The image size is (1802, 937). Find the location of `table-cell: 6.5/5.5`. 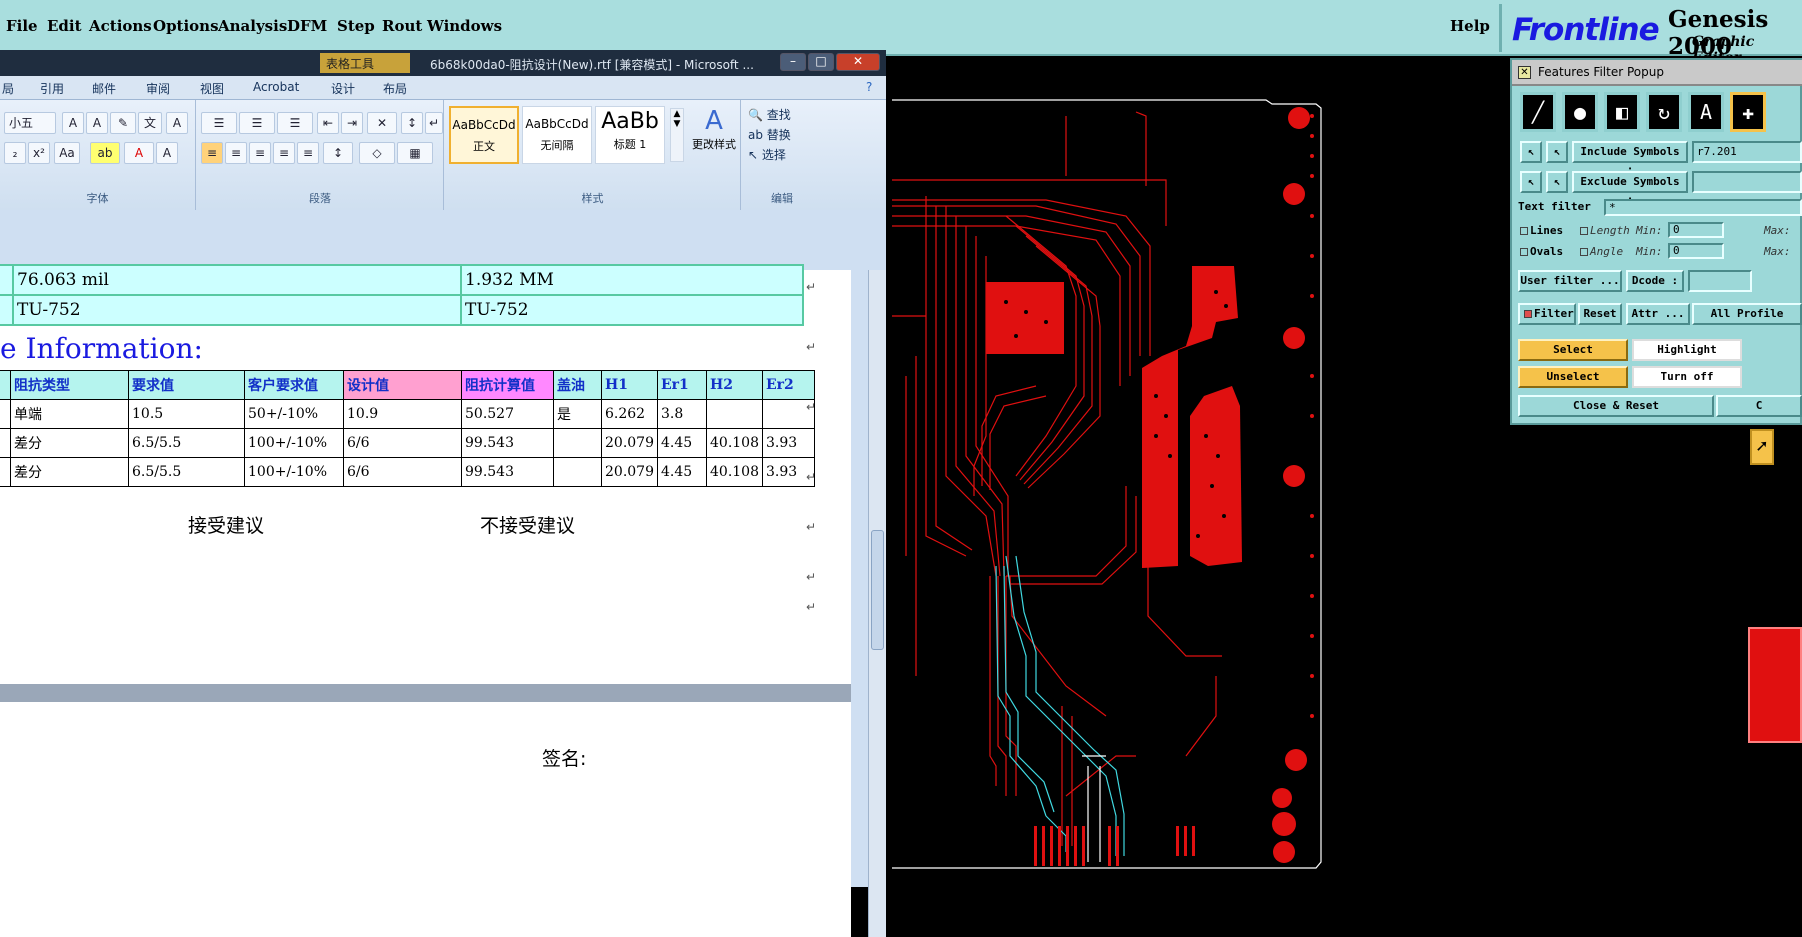

table-cell: 6.5/5.5 is located at coordinates (186, 443).